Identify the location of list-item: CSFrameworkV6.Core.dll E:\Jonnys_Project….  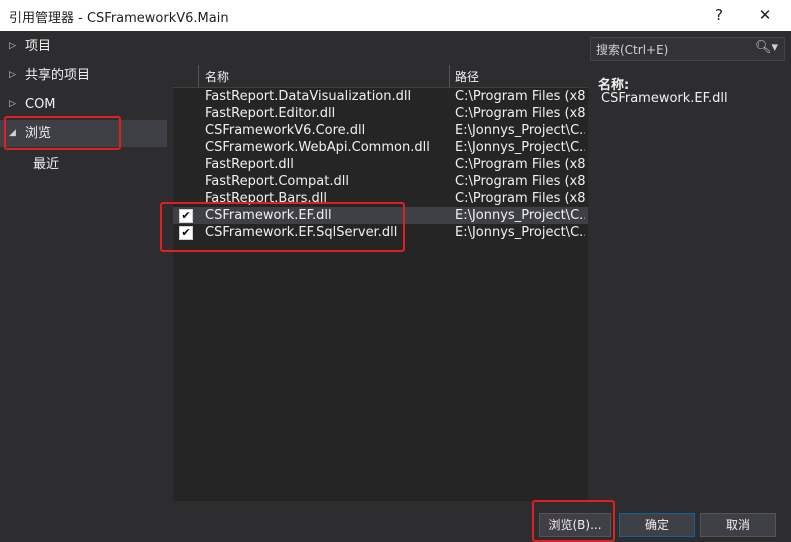
(380, 130).